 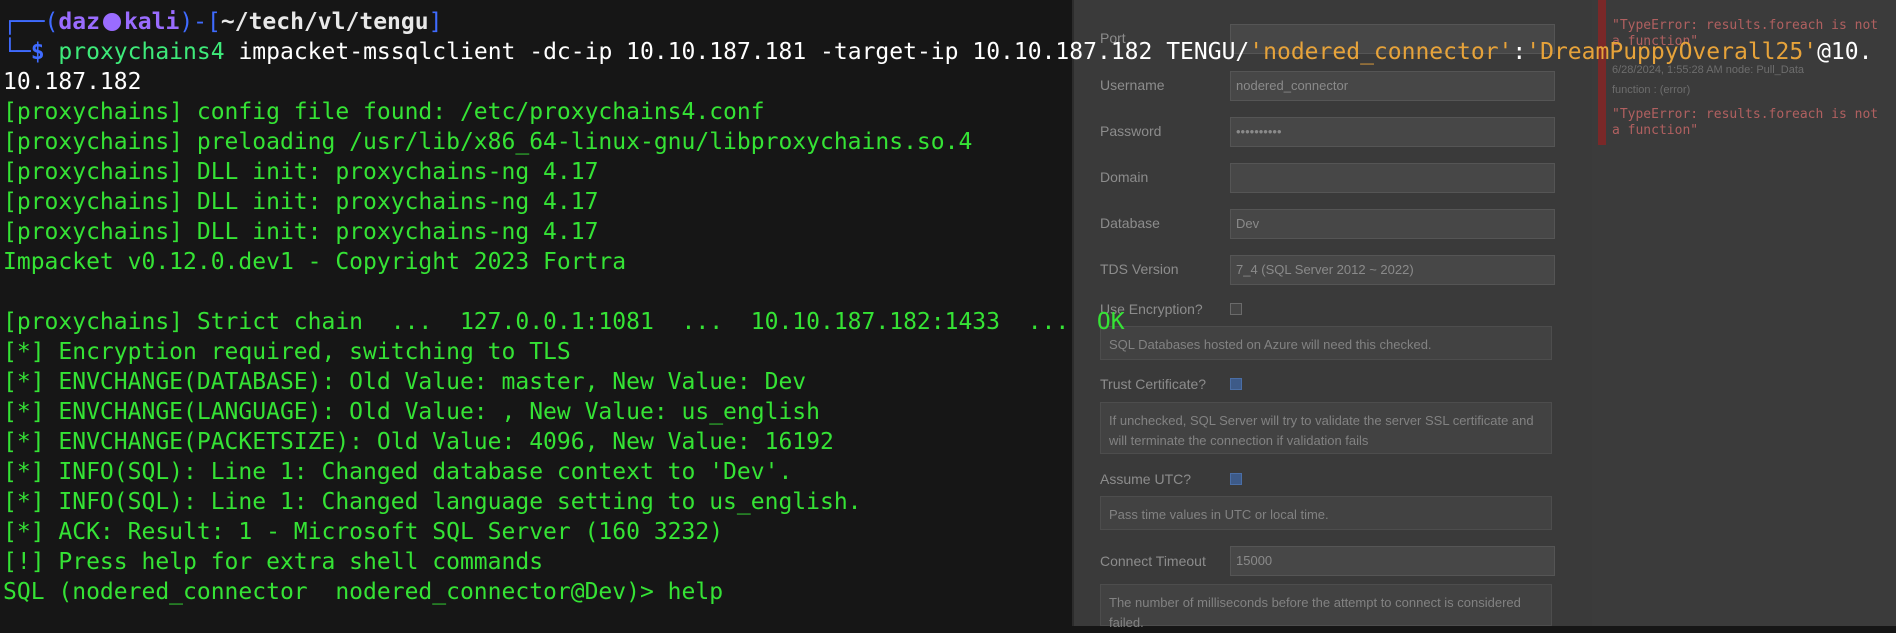 What do you see at coordinates (435, 22) in the screenshot?
I see `prompt-end: ]` at bounding box center [435, 22].